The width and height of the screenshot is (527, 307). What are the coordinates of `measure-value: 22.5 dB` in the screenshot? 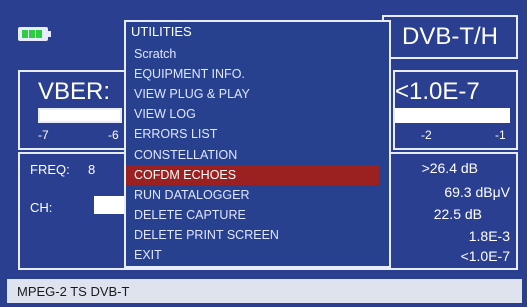 It's located at (457, 214).